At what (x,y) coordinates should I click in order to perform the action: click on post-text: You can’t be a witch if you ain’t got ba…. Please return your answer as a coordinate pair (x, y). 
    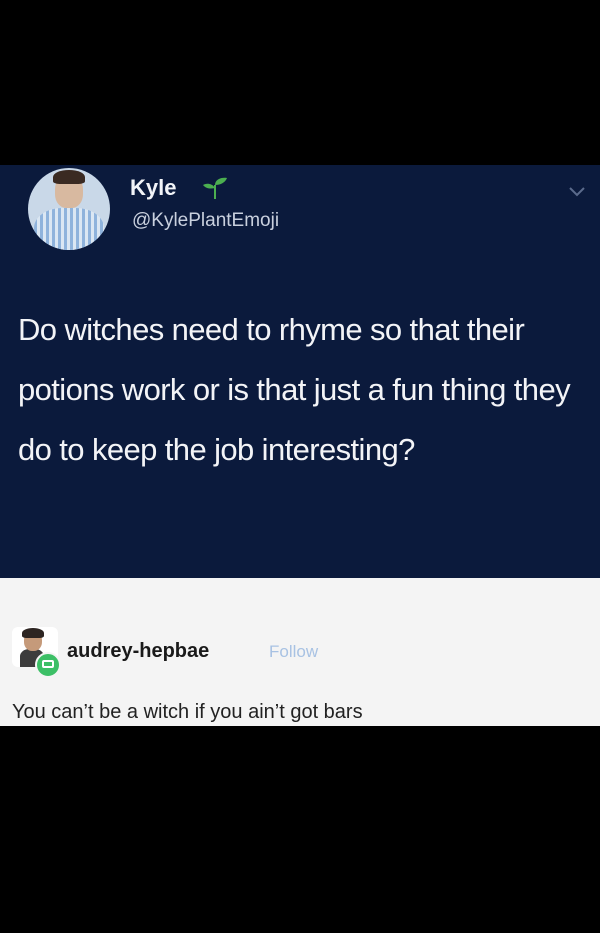
    Looking at the image, I should click on (187, 712).